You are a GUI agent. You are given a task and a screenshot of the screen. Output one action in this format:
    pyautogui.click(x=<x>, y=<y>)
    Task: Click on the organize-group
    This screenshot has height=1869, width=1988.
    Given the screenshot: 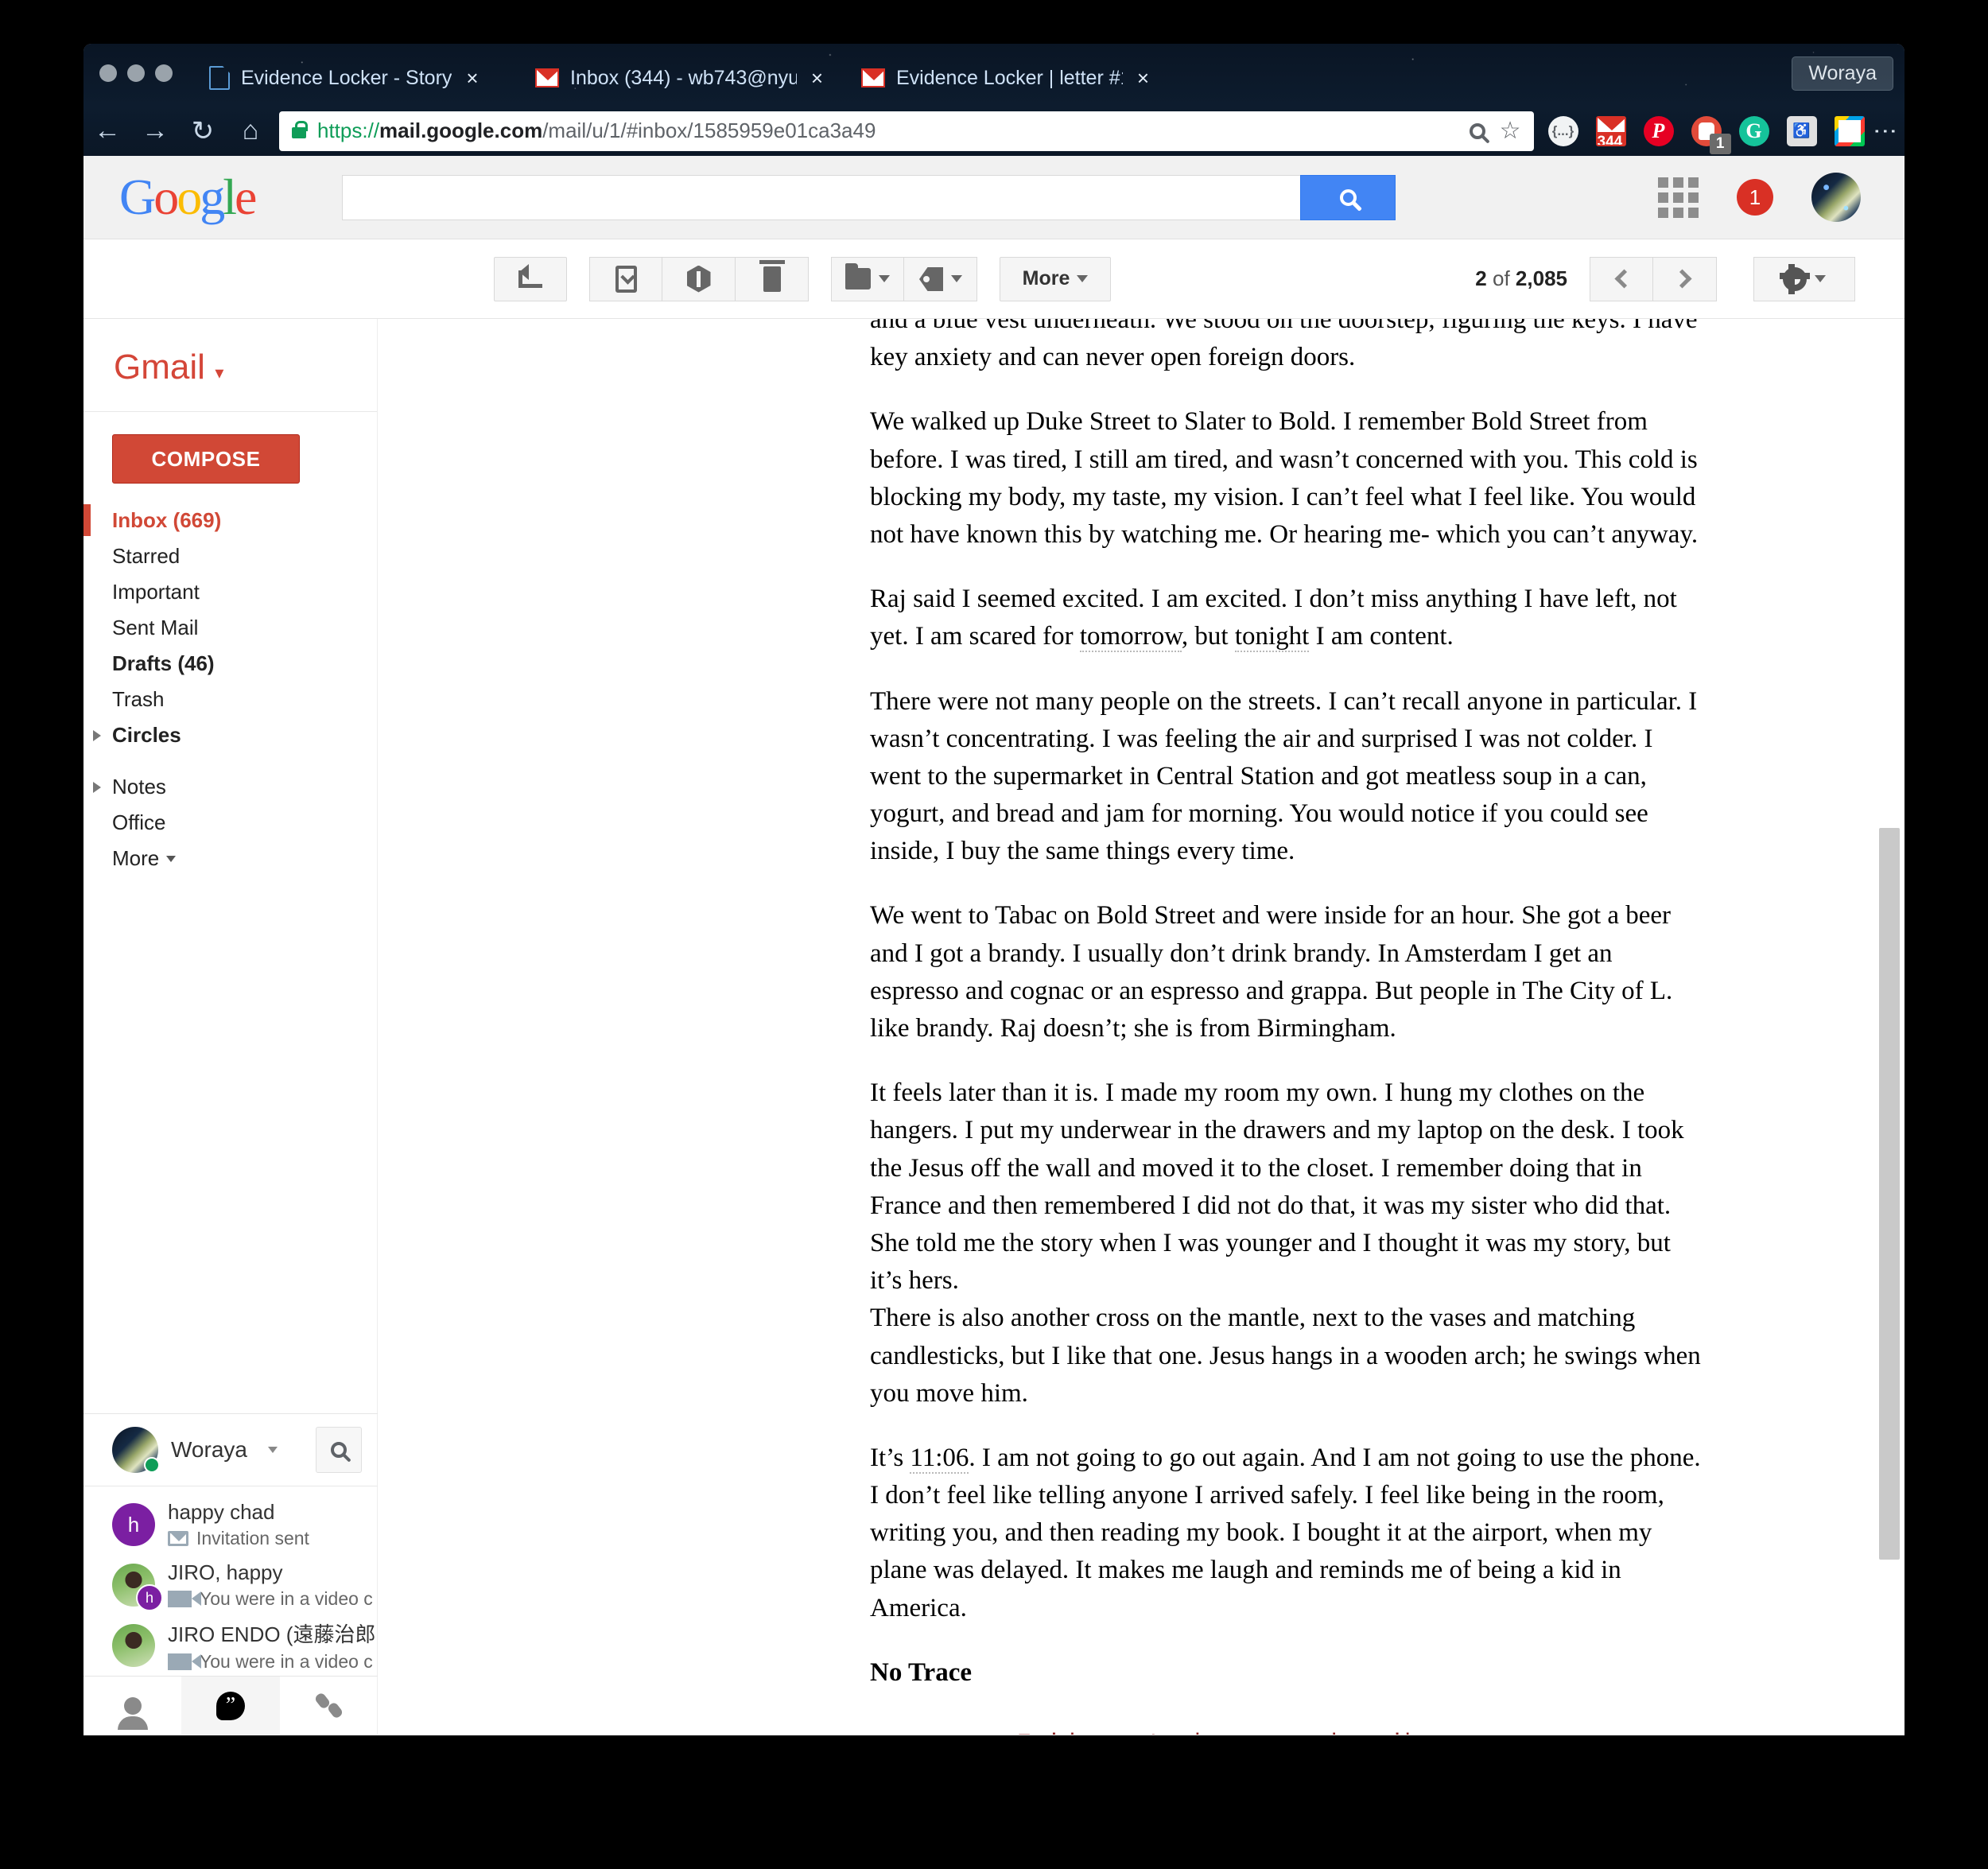 What is the action you would take?
    pyautogui.click(x=904, y=278)
    